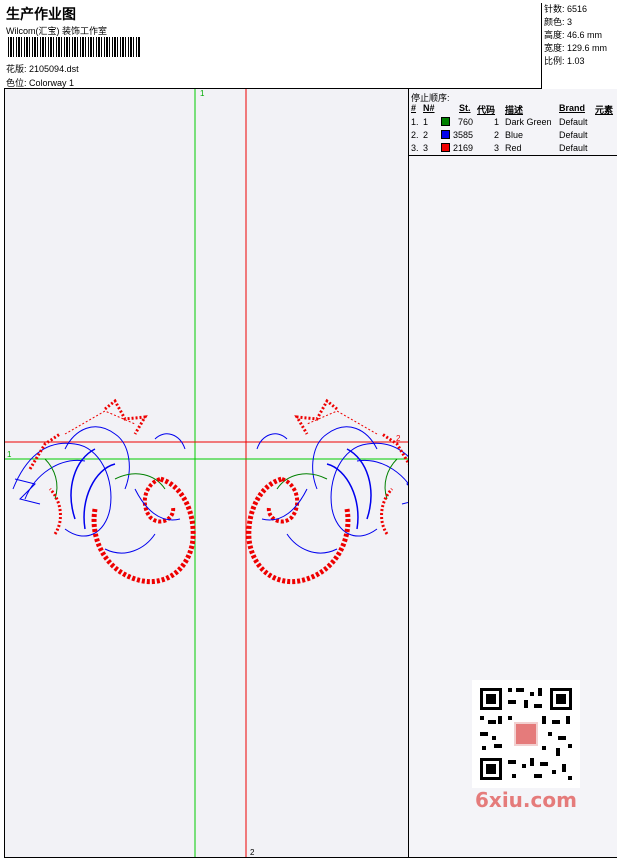  What do you see at coordinates (426, 122) in the screenshot?
I see `row-n: 1` at bounding box center [426, 122].